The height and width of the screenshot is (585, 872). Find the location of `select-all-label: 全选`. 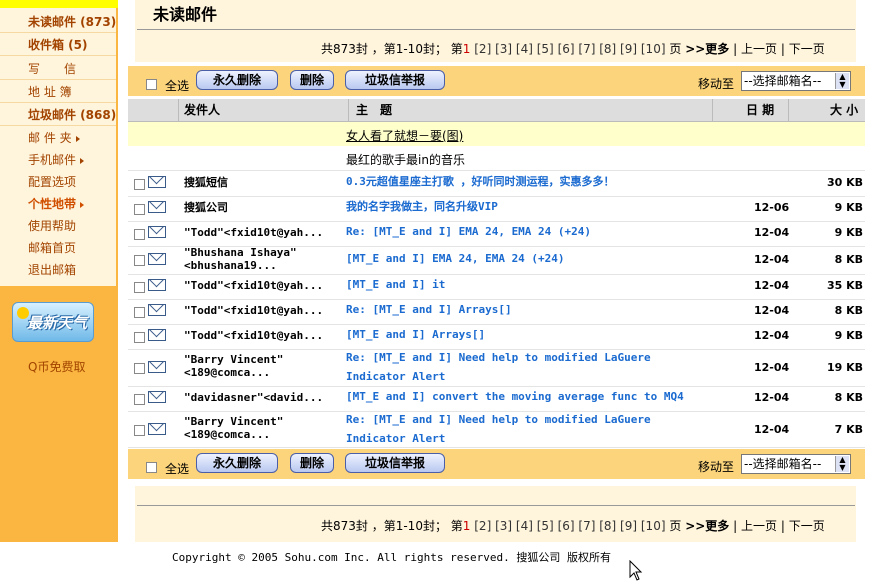

select-all-label: 全选 is located at coordinates (177, 469).